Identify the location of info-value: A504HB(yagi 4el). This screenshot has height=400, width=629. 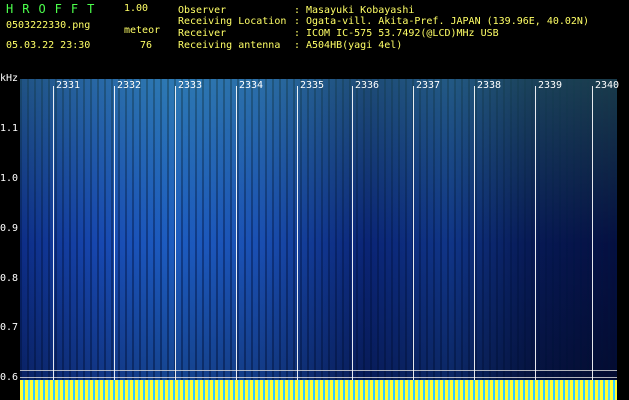
(354, 45).